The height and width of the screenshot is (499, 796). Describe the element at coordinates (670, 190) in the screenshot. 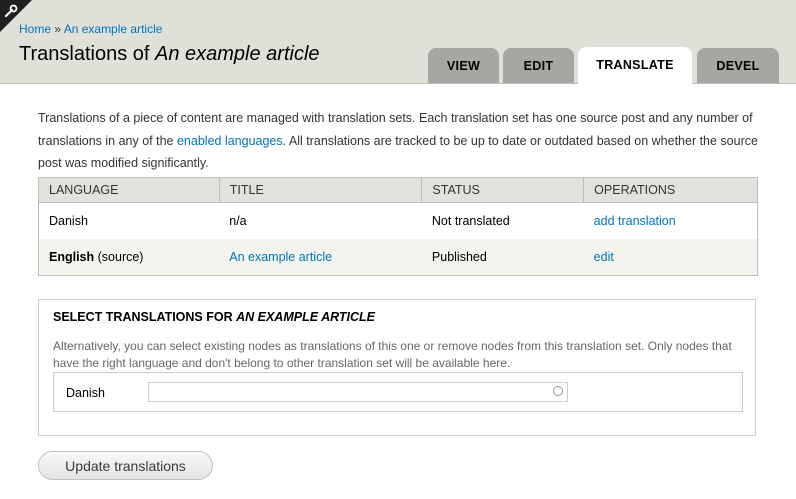

I see `column-header-operations: Operations` at that location.